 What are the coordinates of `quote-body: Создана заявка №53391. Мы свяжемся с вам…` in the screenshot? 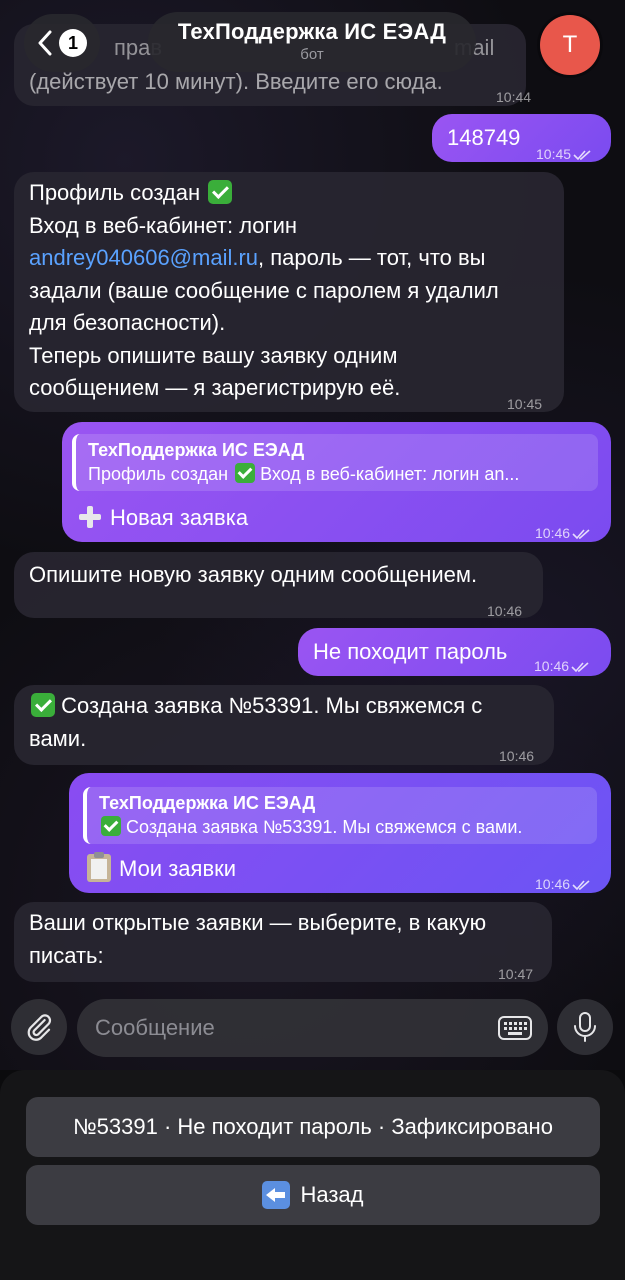 It's located at (343, 827).